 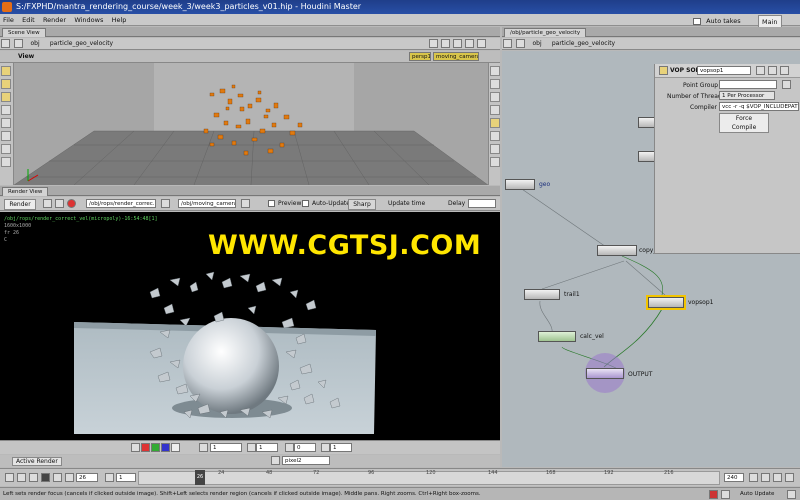 What do you see at coordinates (753, 477) in the screenshot?
I see `key-icon` at bounding box center [753, 477].